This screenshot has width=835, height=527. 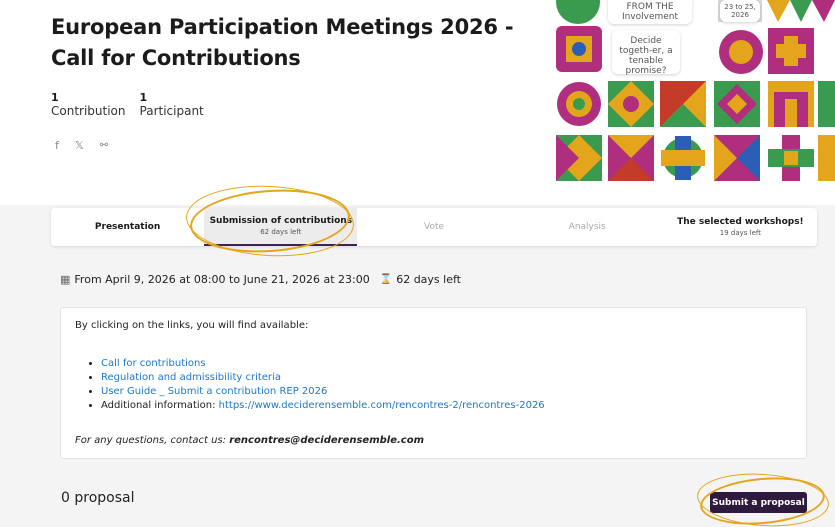 I want to click on contribution-stat: 1 Contribution, so click(x=88, y=105).